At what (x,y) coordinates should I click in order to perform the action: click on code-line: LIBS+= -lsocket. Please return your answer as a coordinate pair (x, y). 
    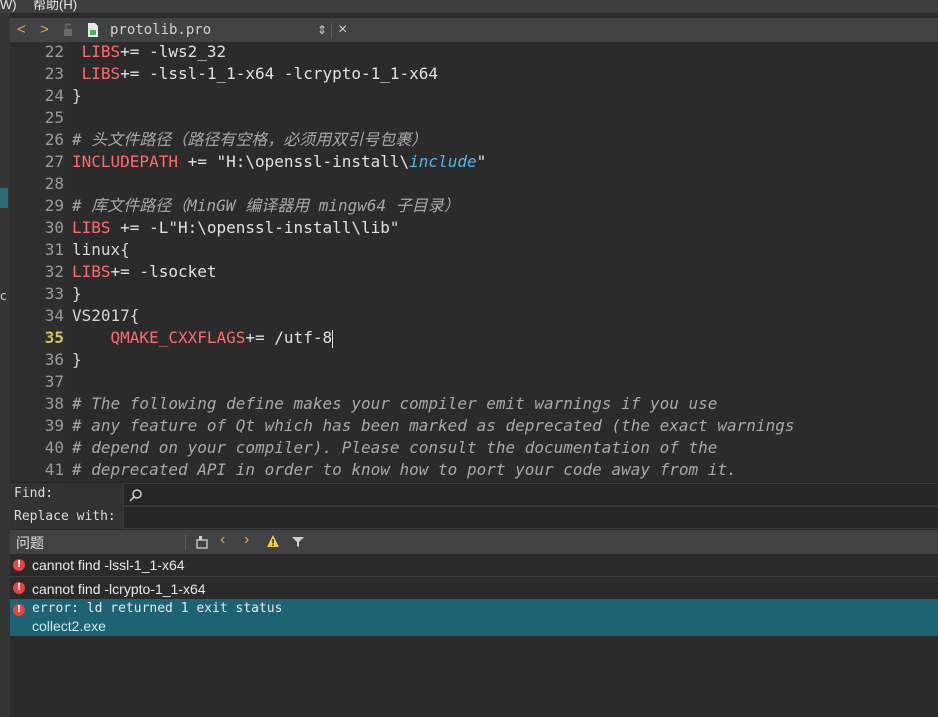
    Looking at the image, I should click on (144, 272).